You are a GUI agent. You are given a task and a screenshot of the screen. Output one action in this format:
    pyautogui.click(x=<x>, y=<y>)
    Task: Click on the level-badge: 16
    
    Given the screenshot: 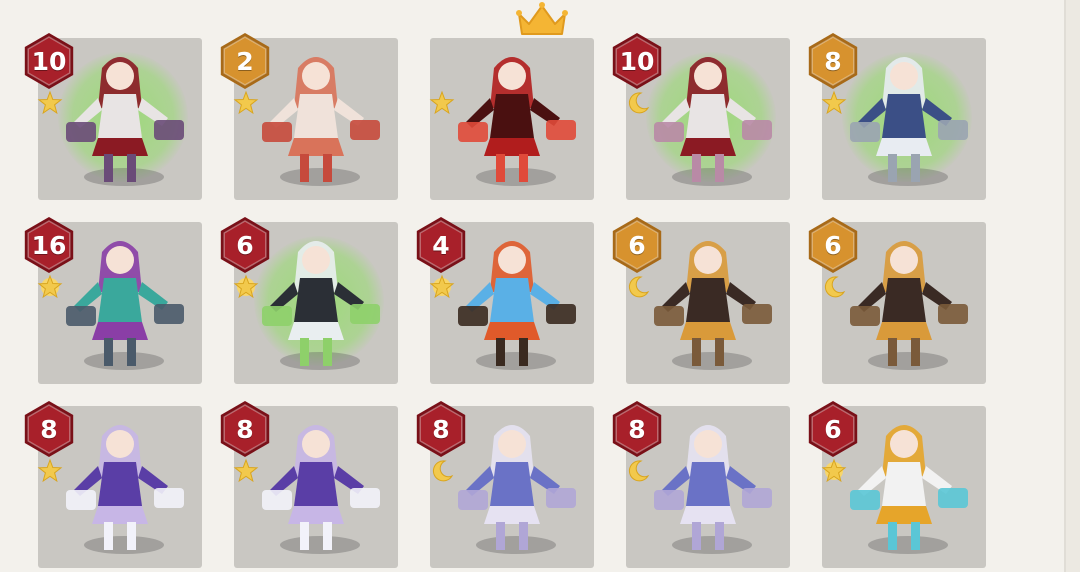 What is the action you would take?
    pyautogui.click(x=49, y=245)
    